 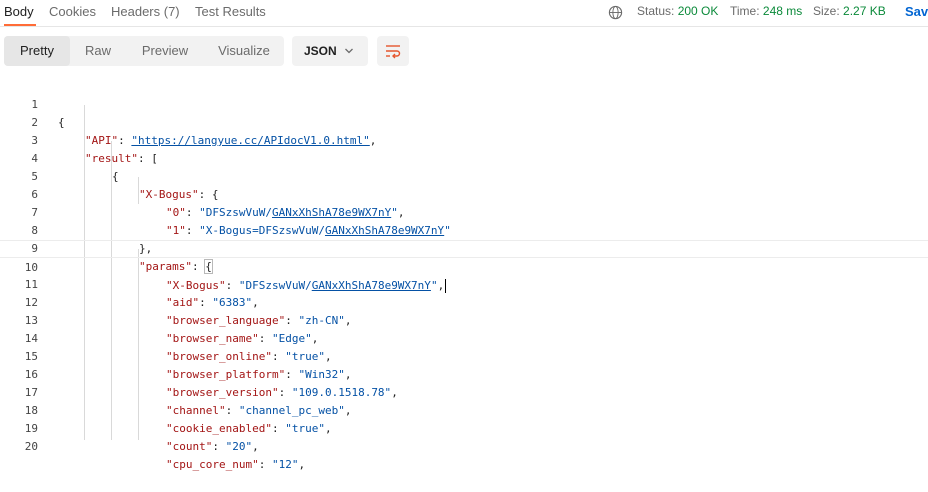 I want to click on tab-test-results: Test Results, so click(x=230, y=11).